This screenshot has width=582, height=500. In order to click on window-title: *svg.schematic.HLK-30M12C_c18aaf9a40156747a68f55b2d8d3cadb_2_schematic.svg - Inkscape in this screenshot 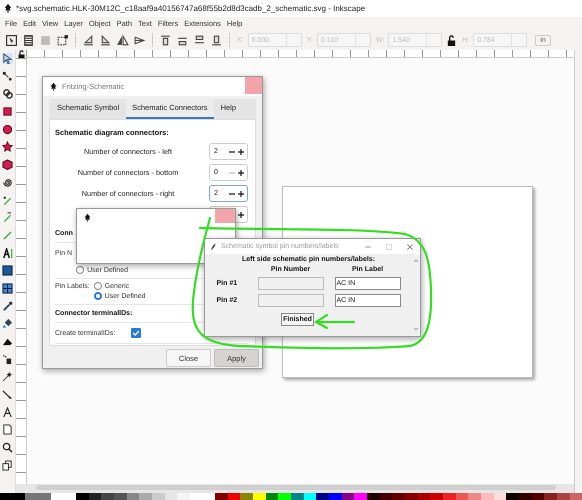, I will do `click(191, 8)`.